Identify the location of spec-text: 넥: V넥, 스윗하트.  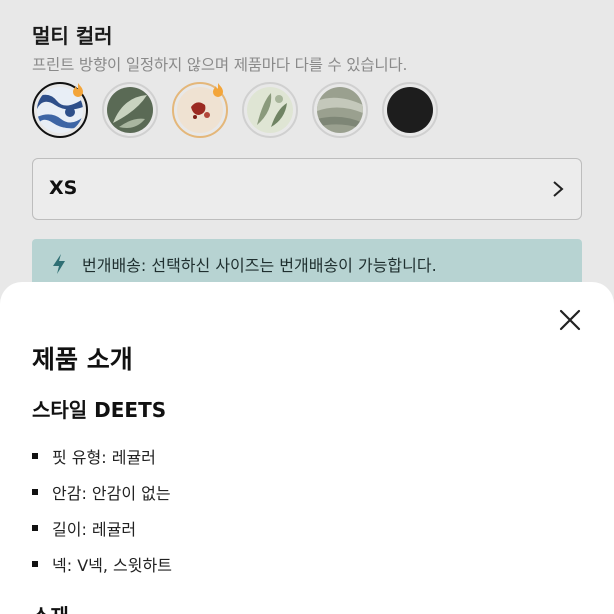
(112, 565).